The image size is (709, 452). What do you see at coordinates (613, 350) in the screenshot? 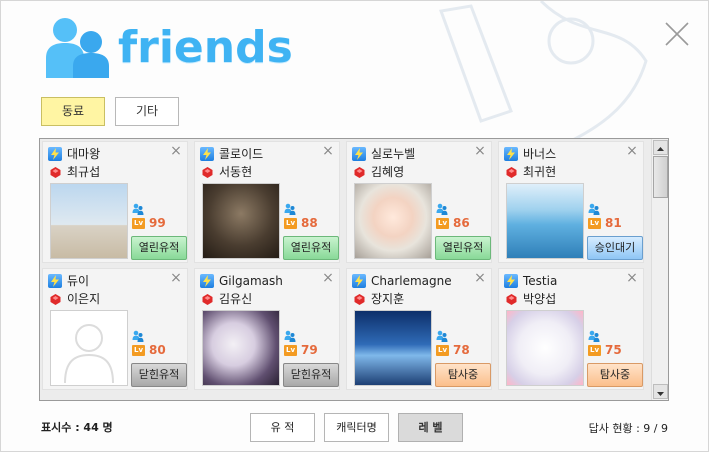
I see `level-value: 75` at bounding box center [613, 350].